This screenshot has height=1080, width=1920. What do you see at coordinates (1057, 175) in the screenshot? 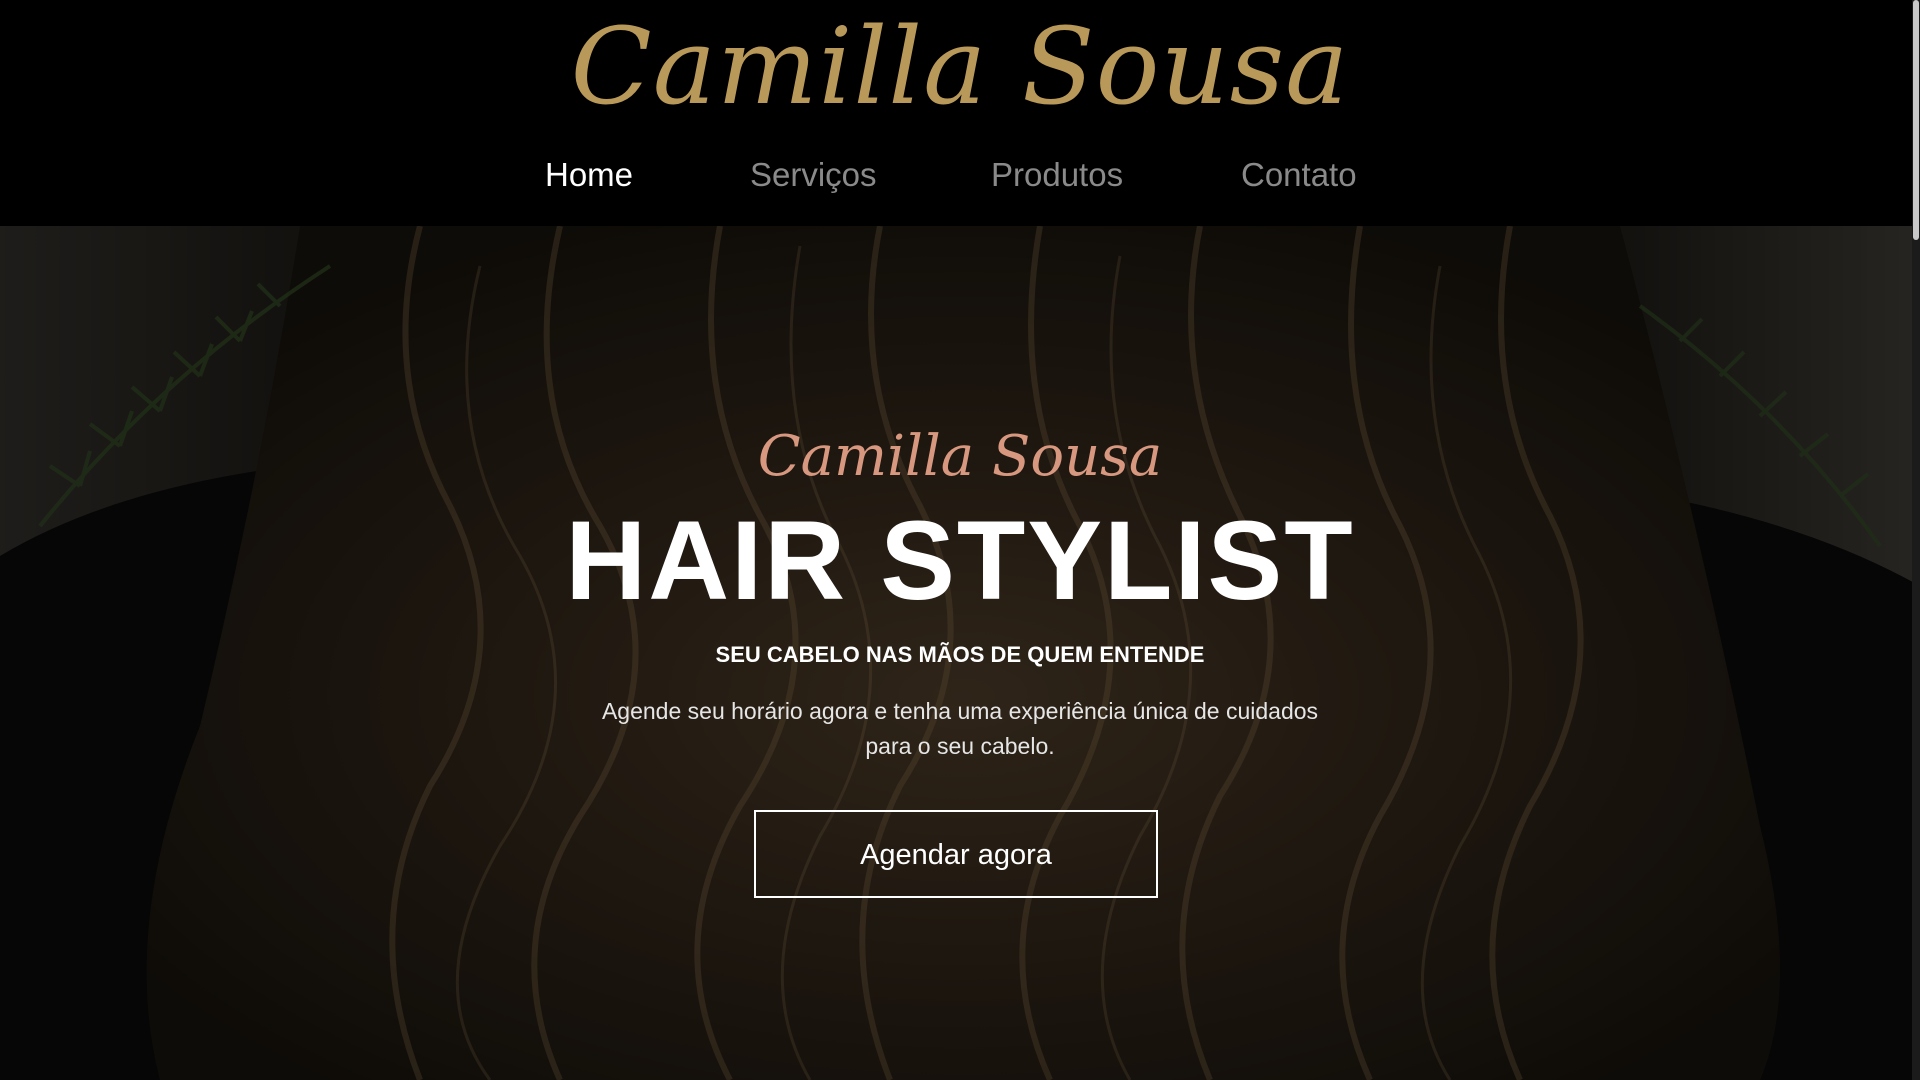
I see `nav-link-produtos: Produtos` at bounding box center [1057, 175].